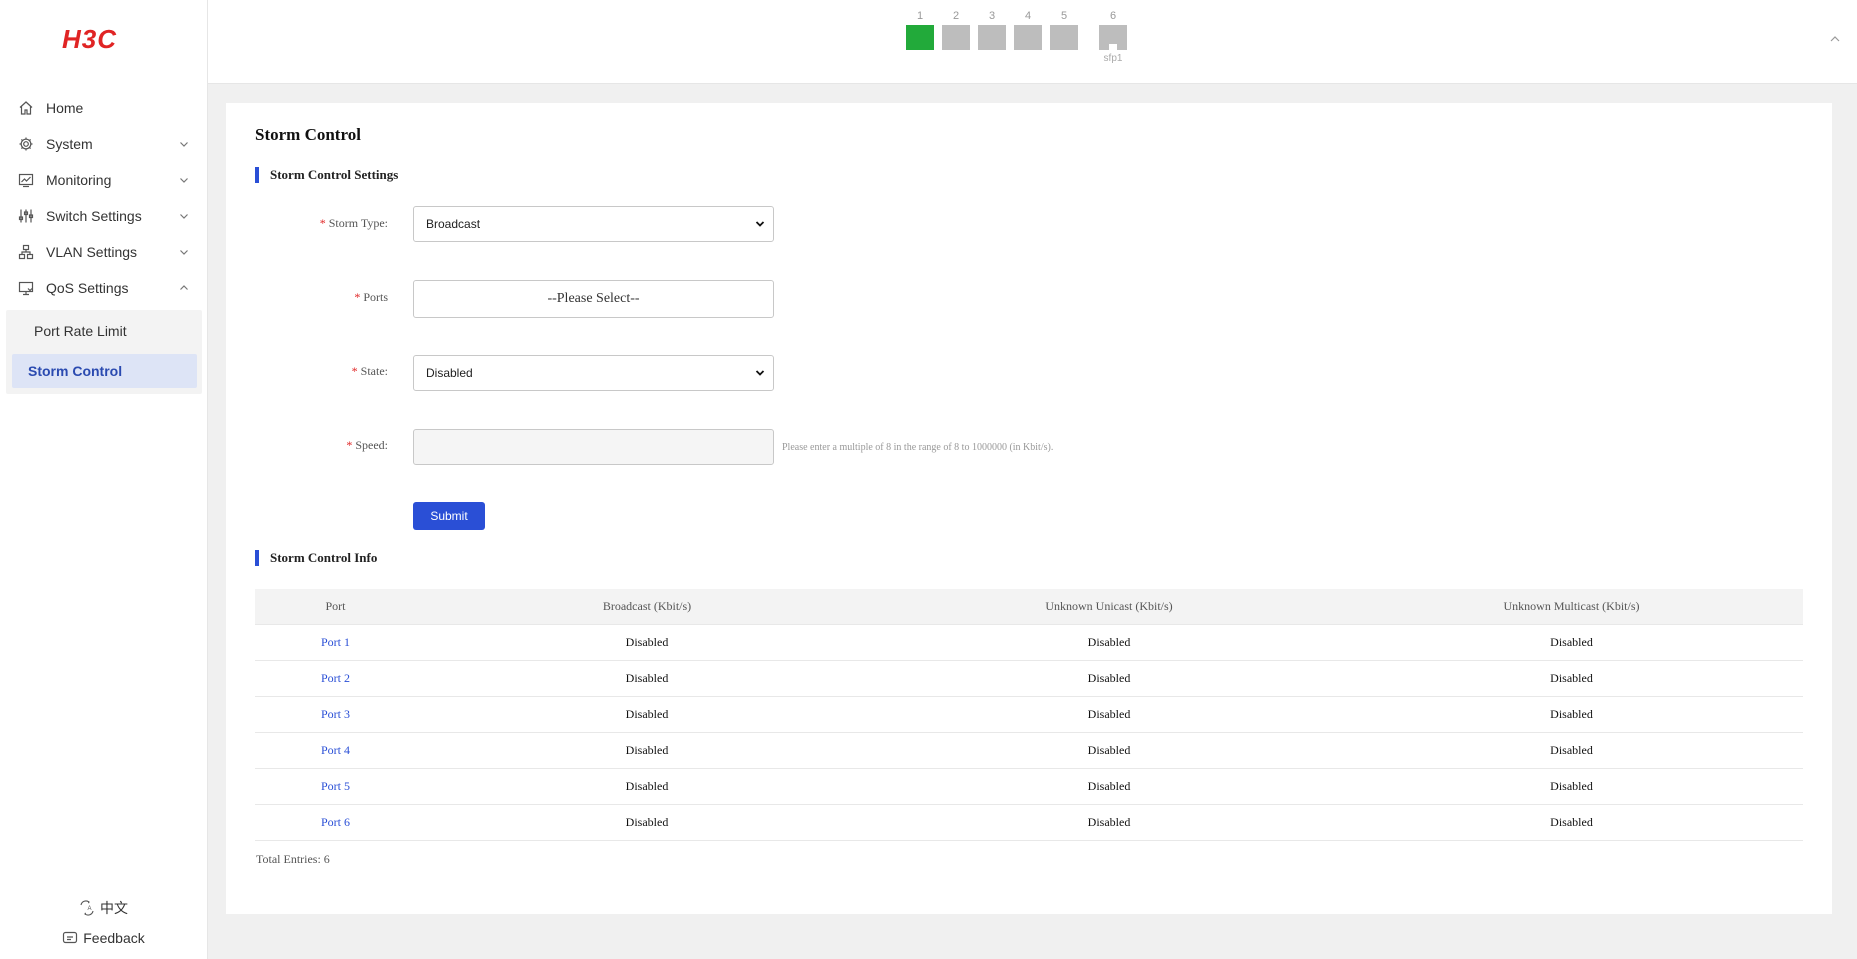 The height and width of the screenshot is (959, 1857). What do you see at coordinates (593, 447) in the screenshot?
I see `speed-input` at bounding box center [593, 447].